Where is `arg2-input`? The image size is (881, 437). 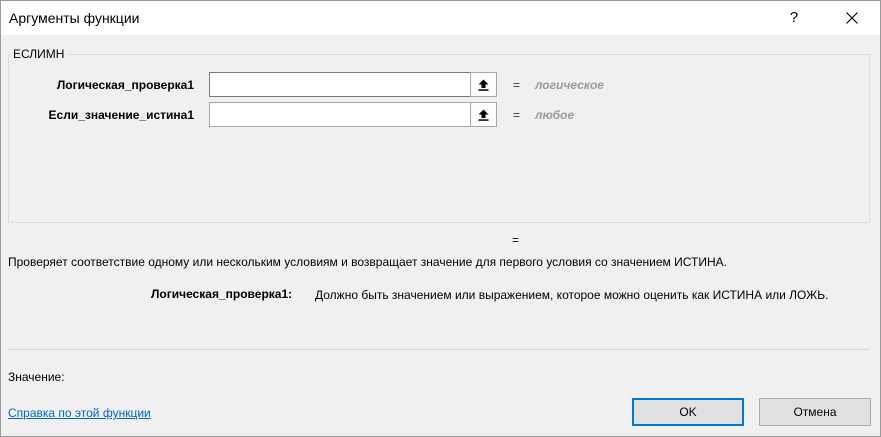 arg2-input is located at coordinates (340, 114).